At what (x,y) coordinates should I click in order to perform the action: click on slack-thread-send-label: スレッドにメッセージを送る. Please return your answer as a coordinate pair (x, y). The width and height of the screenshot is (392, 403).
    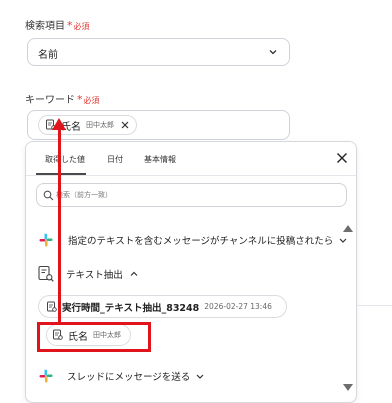
    Looking at the image, I should click on (129, 377).